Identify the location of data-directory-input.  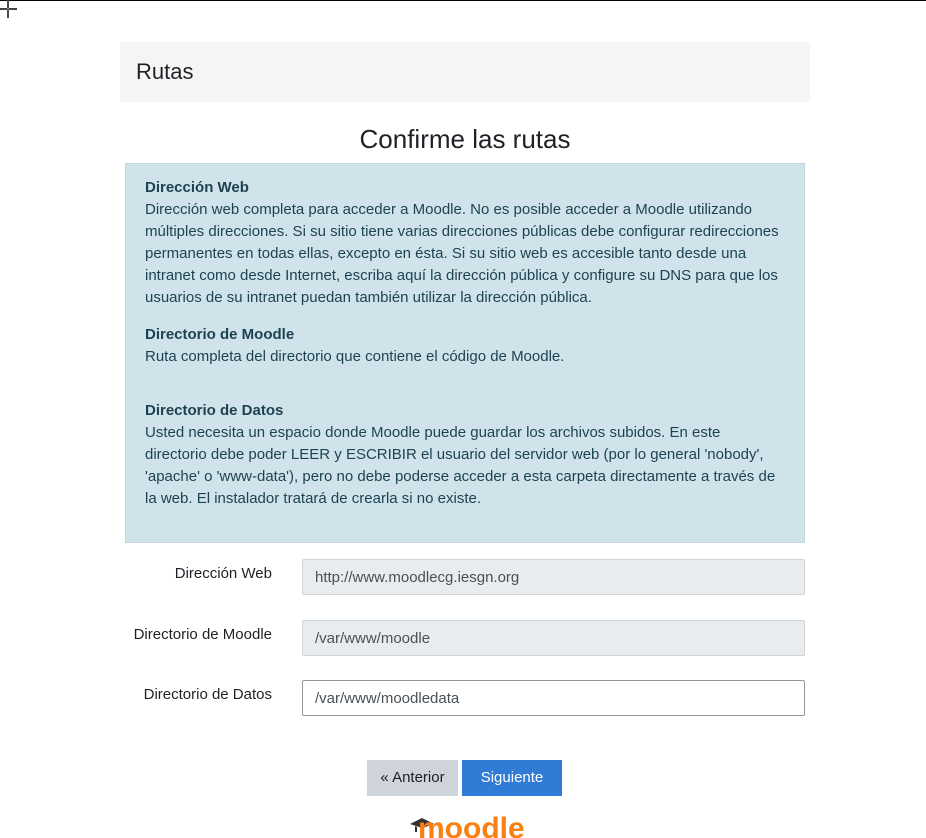
(553, 698).